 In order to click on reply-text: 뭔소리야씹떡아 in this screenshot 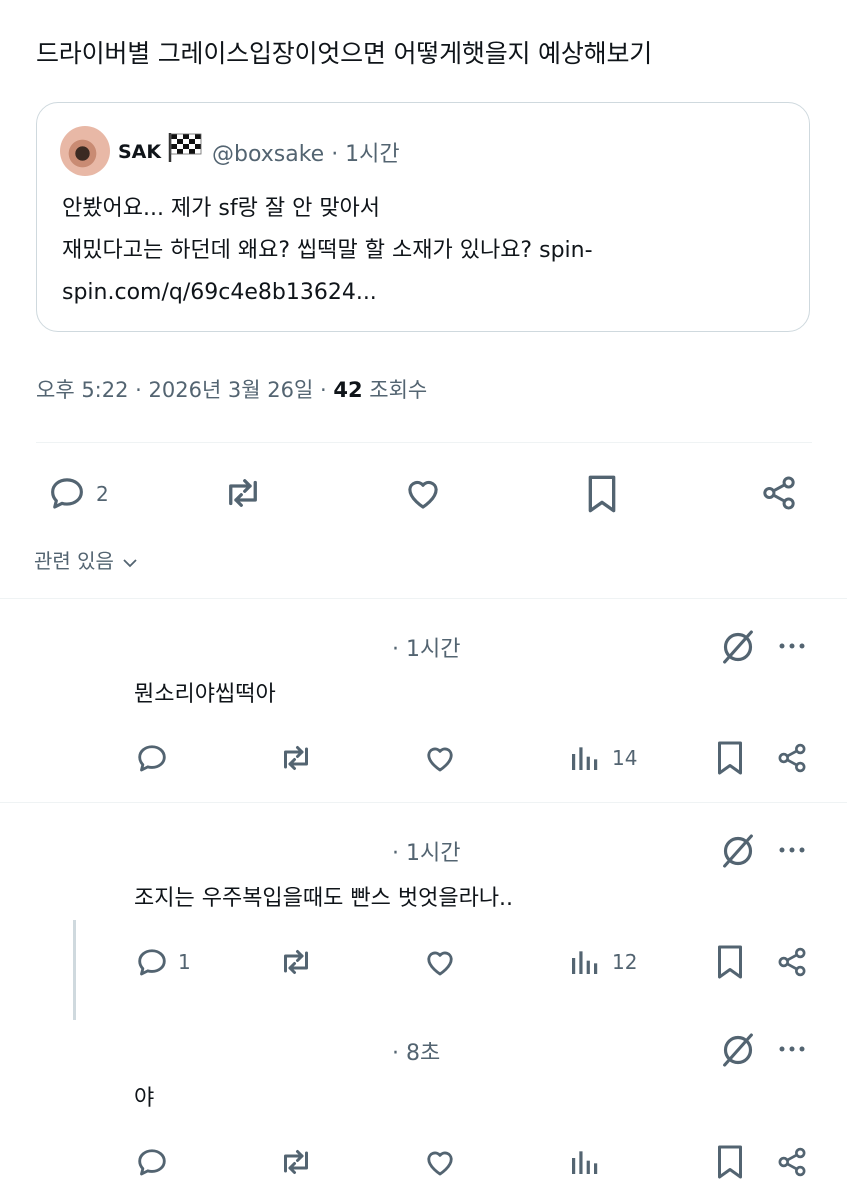, I will do `click(205, 694)`.